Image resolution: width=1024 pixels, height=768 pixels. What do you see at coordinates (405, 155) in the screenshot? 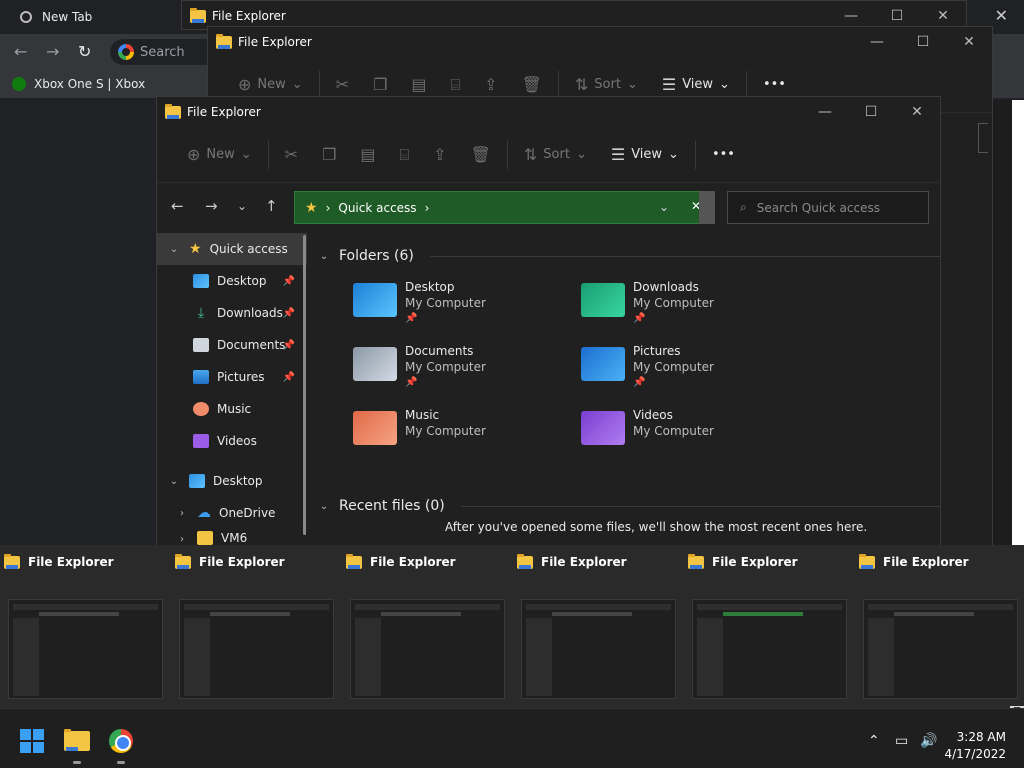
I see `rename-button: ⌸` at bounding box center [405, 155].